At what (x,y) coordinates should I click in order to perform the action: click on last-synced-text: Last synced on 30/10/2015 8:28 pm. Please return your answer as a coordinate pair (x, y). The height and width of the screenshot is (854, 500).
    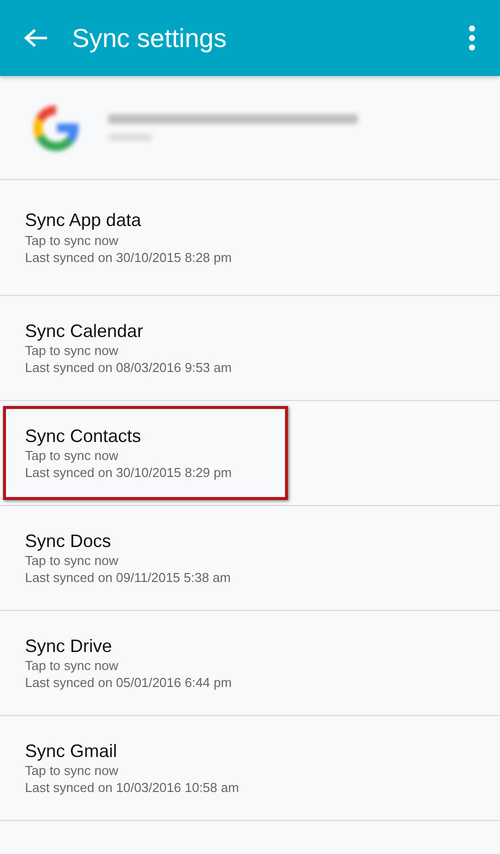
    Looking at the image, I should click on (129, 258).